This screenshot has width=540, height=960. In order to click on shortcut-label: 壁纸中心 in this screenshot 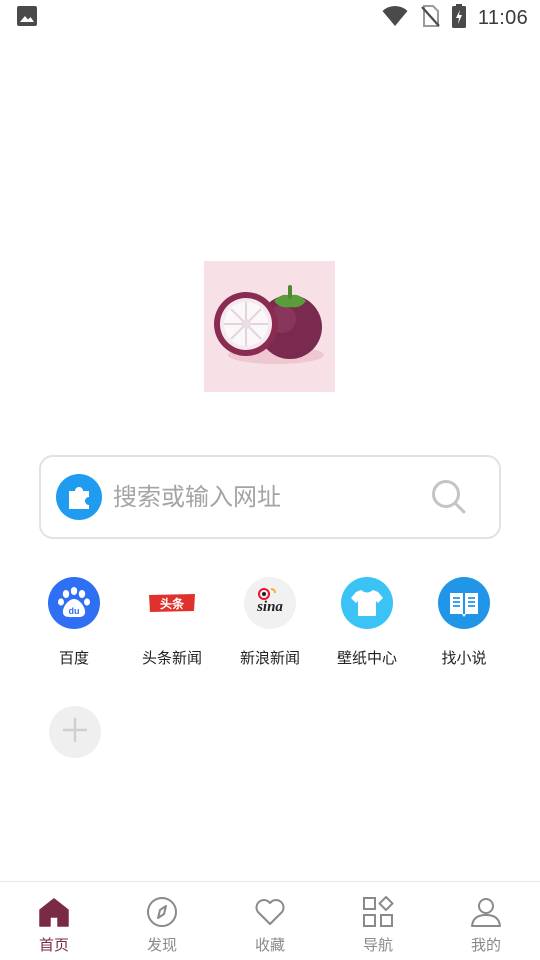, I will do `click(366, 658)`.